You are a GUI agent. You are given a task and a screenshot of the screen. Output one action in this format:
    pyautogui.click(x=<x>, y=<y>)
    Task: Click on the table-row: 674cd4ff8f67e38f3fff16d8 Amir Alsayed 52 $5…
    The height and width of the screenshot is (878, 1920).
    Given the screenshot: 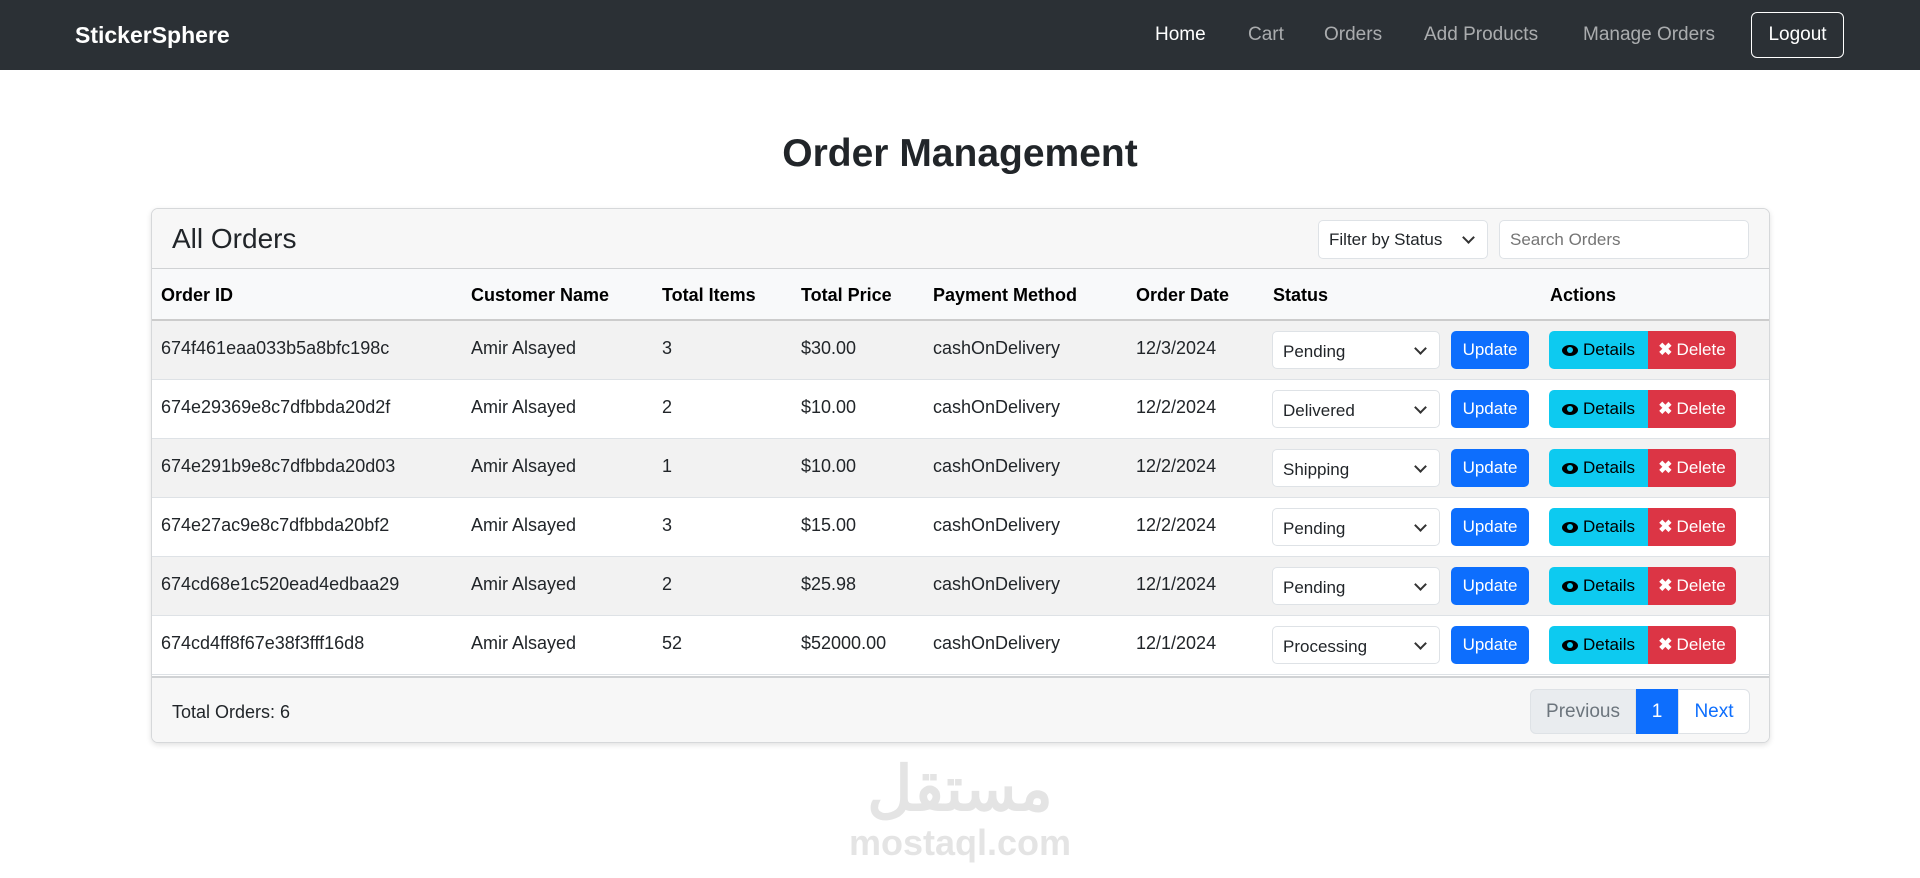 What is the action you would take?
    pyautogui.click(x=960, y=645)
    